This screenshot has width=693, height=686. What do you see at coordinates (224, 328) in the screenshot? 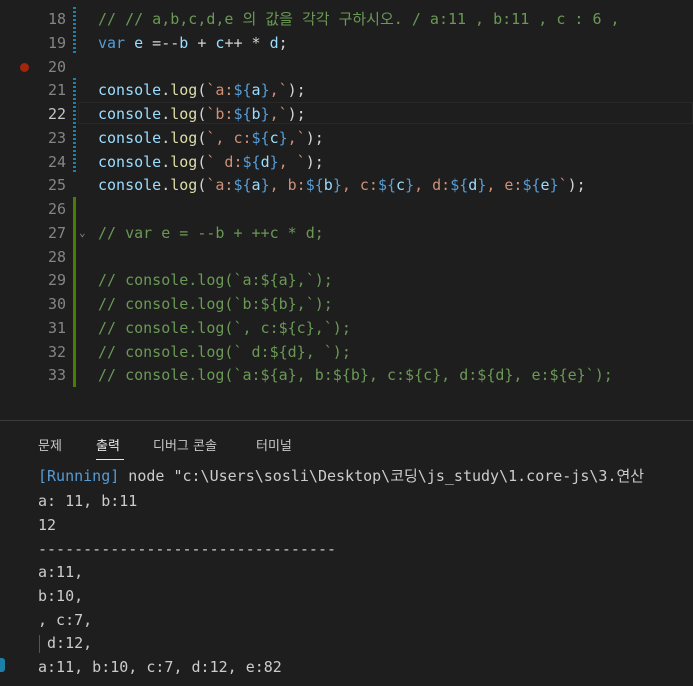
I see `code-text: // console.log(`, c:${c},`);` at bounding box center [224, 328].